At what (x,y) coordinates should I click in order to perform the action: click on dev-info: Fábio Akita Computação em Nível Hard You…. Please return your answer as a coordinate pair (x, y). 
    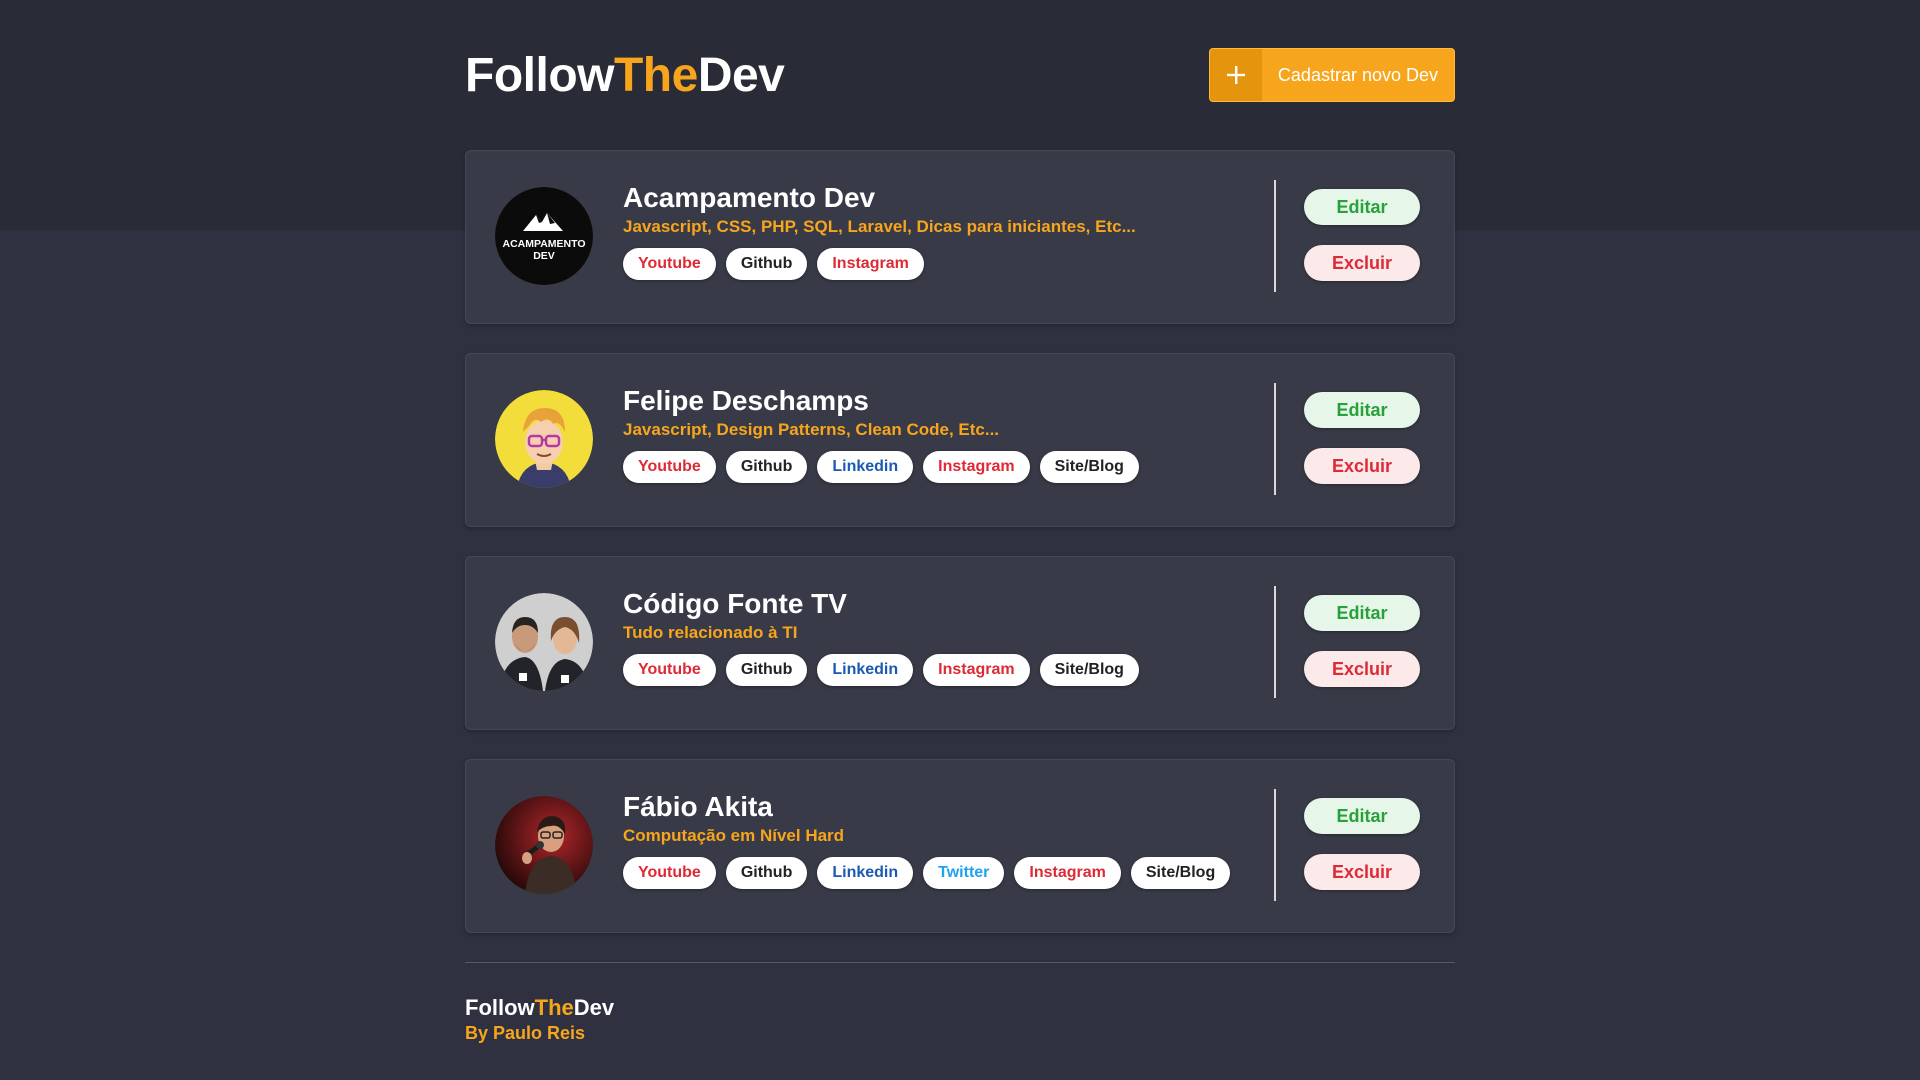
    Looking at the image, I should click on (927, 839).